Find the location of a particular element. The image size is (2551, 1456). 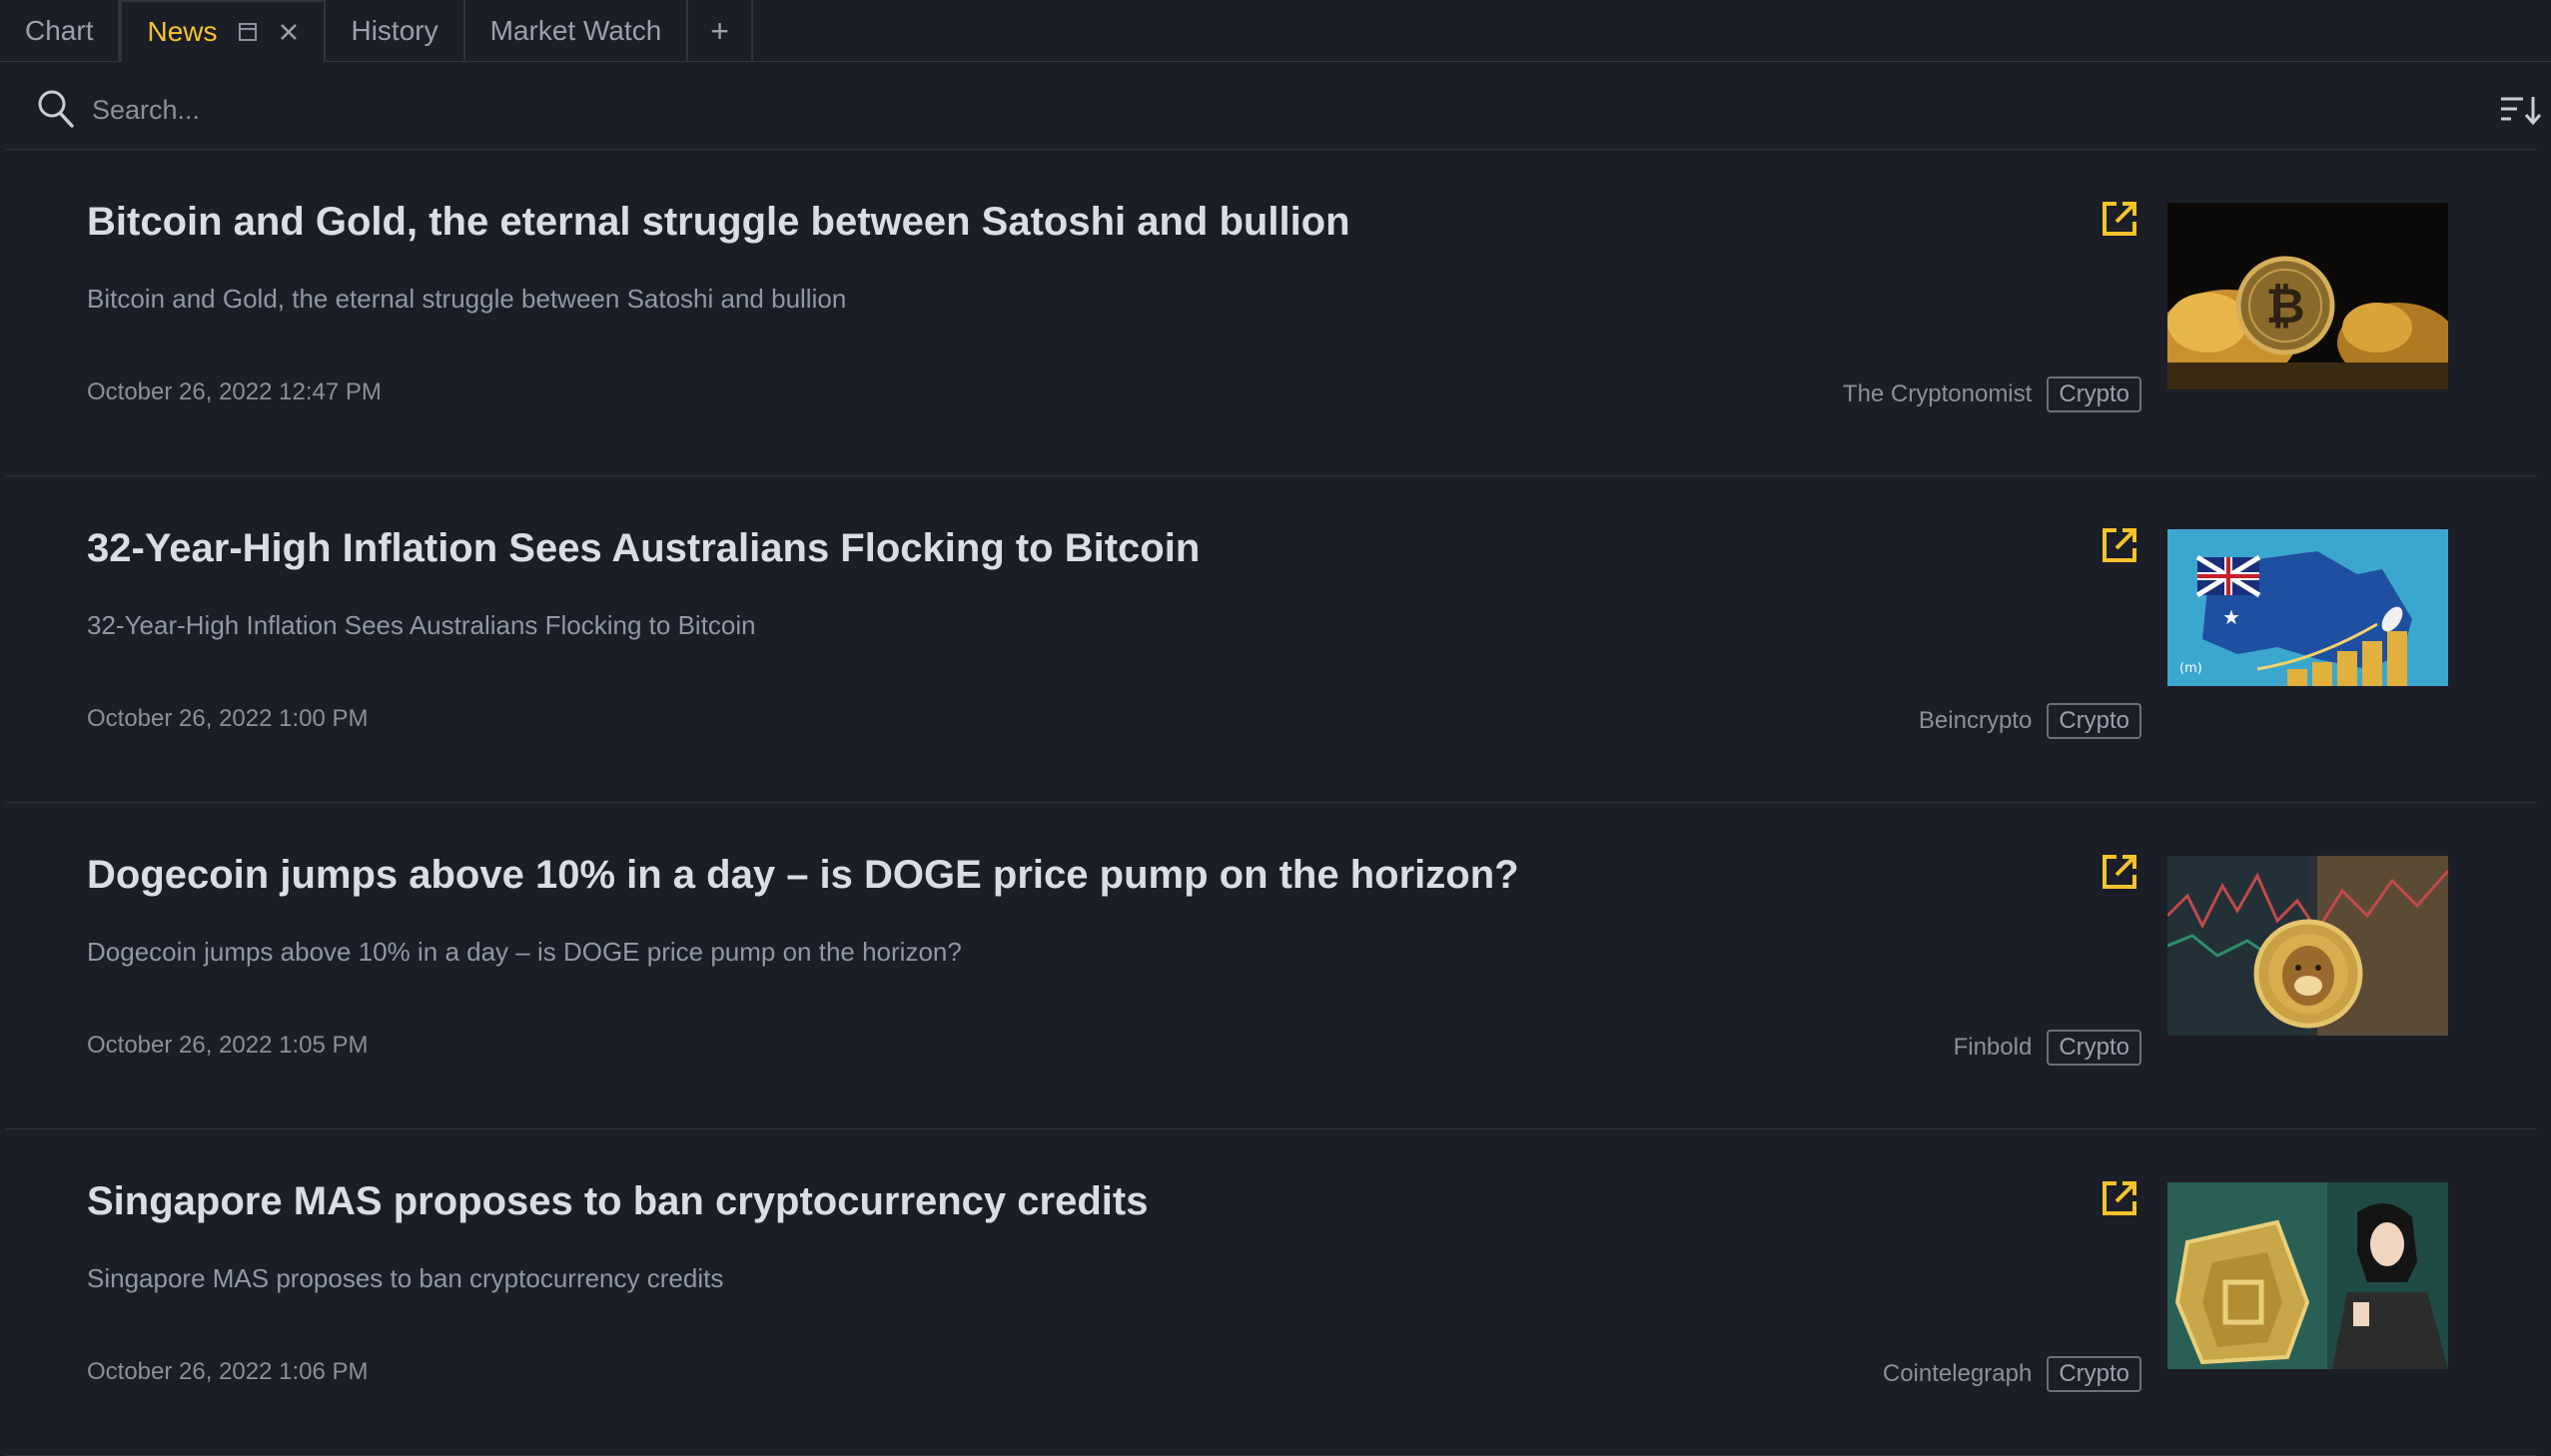

news-meta: Finbold Crypto is located at coordinates (2047, 1048).